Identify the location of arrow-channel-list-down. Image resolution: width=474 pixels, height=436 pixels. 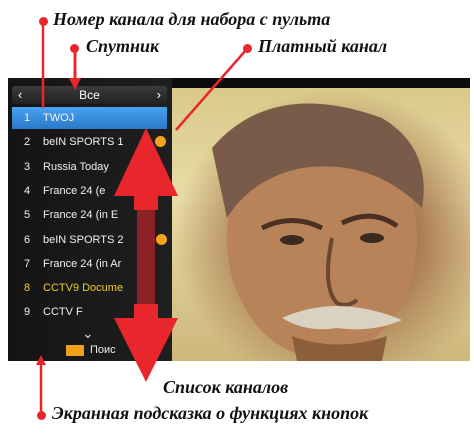
(146, 343).